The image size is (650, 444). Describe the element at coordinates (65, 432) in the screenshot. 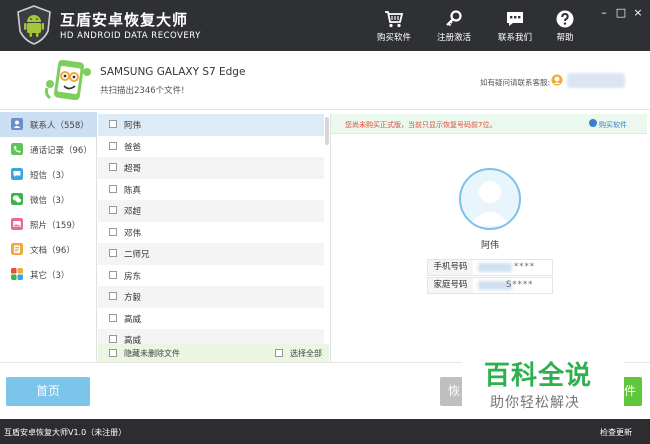

I see `version-text: 互盾安卓恢复大师V1.0（未注册）` at that location.